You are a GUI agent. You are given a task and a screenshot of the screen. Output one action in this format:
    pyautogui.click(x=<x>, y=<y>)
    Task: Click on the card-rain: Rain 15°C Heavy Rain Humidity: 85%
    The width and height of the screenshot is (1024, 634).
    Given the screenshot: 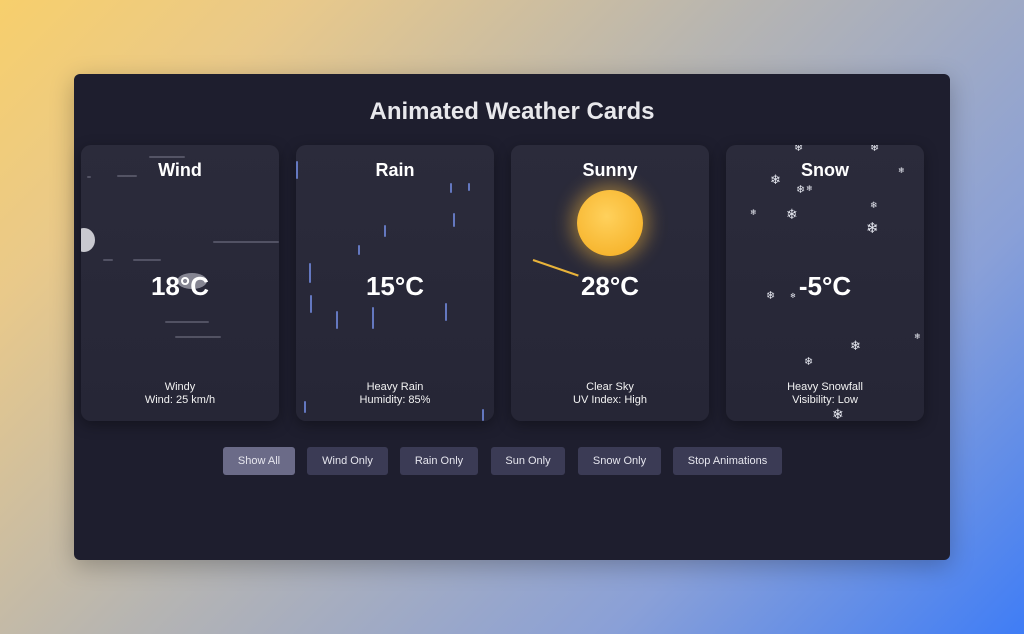 What is the action you would take?
    pyautogui.click(x=395, y=283)
    